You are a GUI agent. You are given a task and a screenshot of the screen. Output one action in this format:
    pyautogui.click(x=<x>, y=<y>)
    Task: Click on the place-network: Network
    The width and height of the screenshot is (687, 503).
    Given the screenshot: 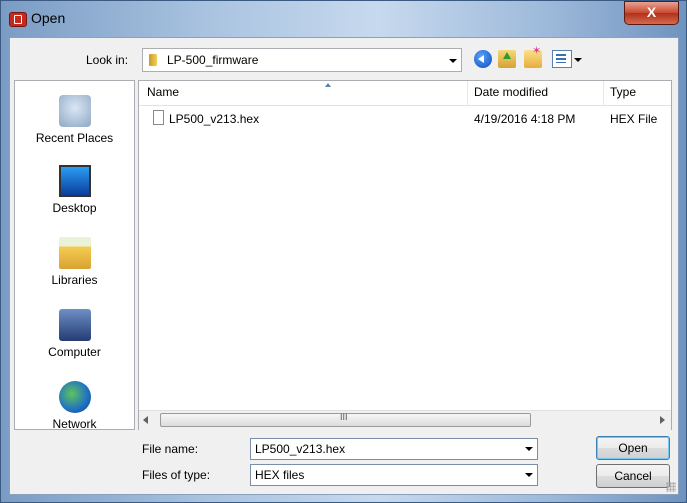 What is the action you would take?
    pyautogui.click(x=74, y=412)
    